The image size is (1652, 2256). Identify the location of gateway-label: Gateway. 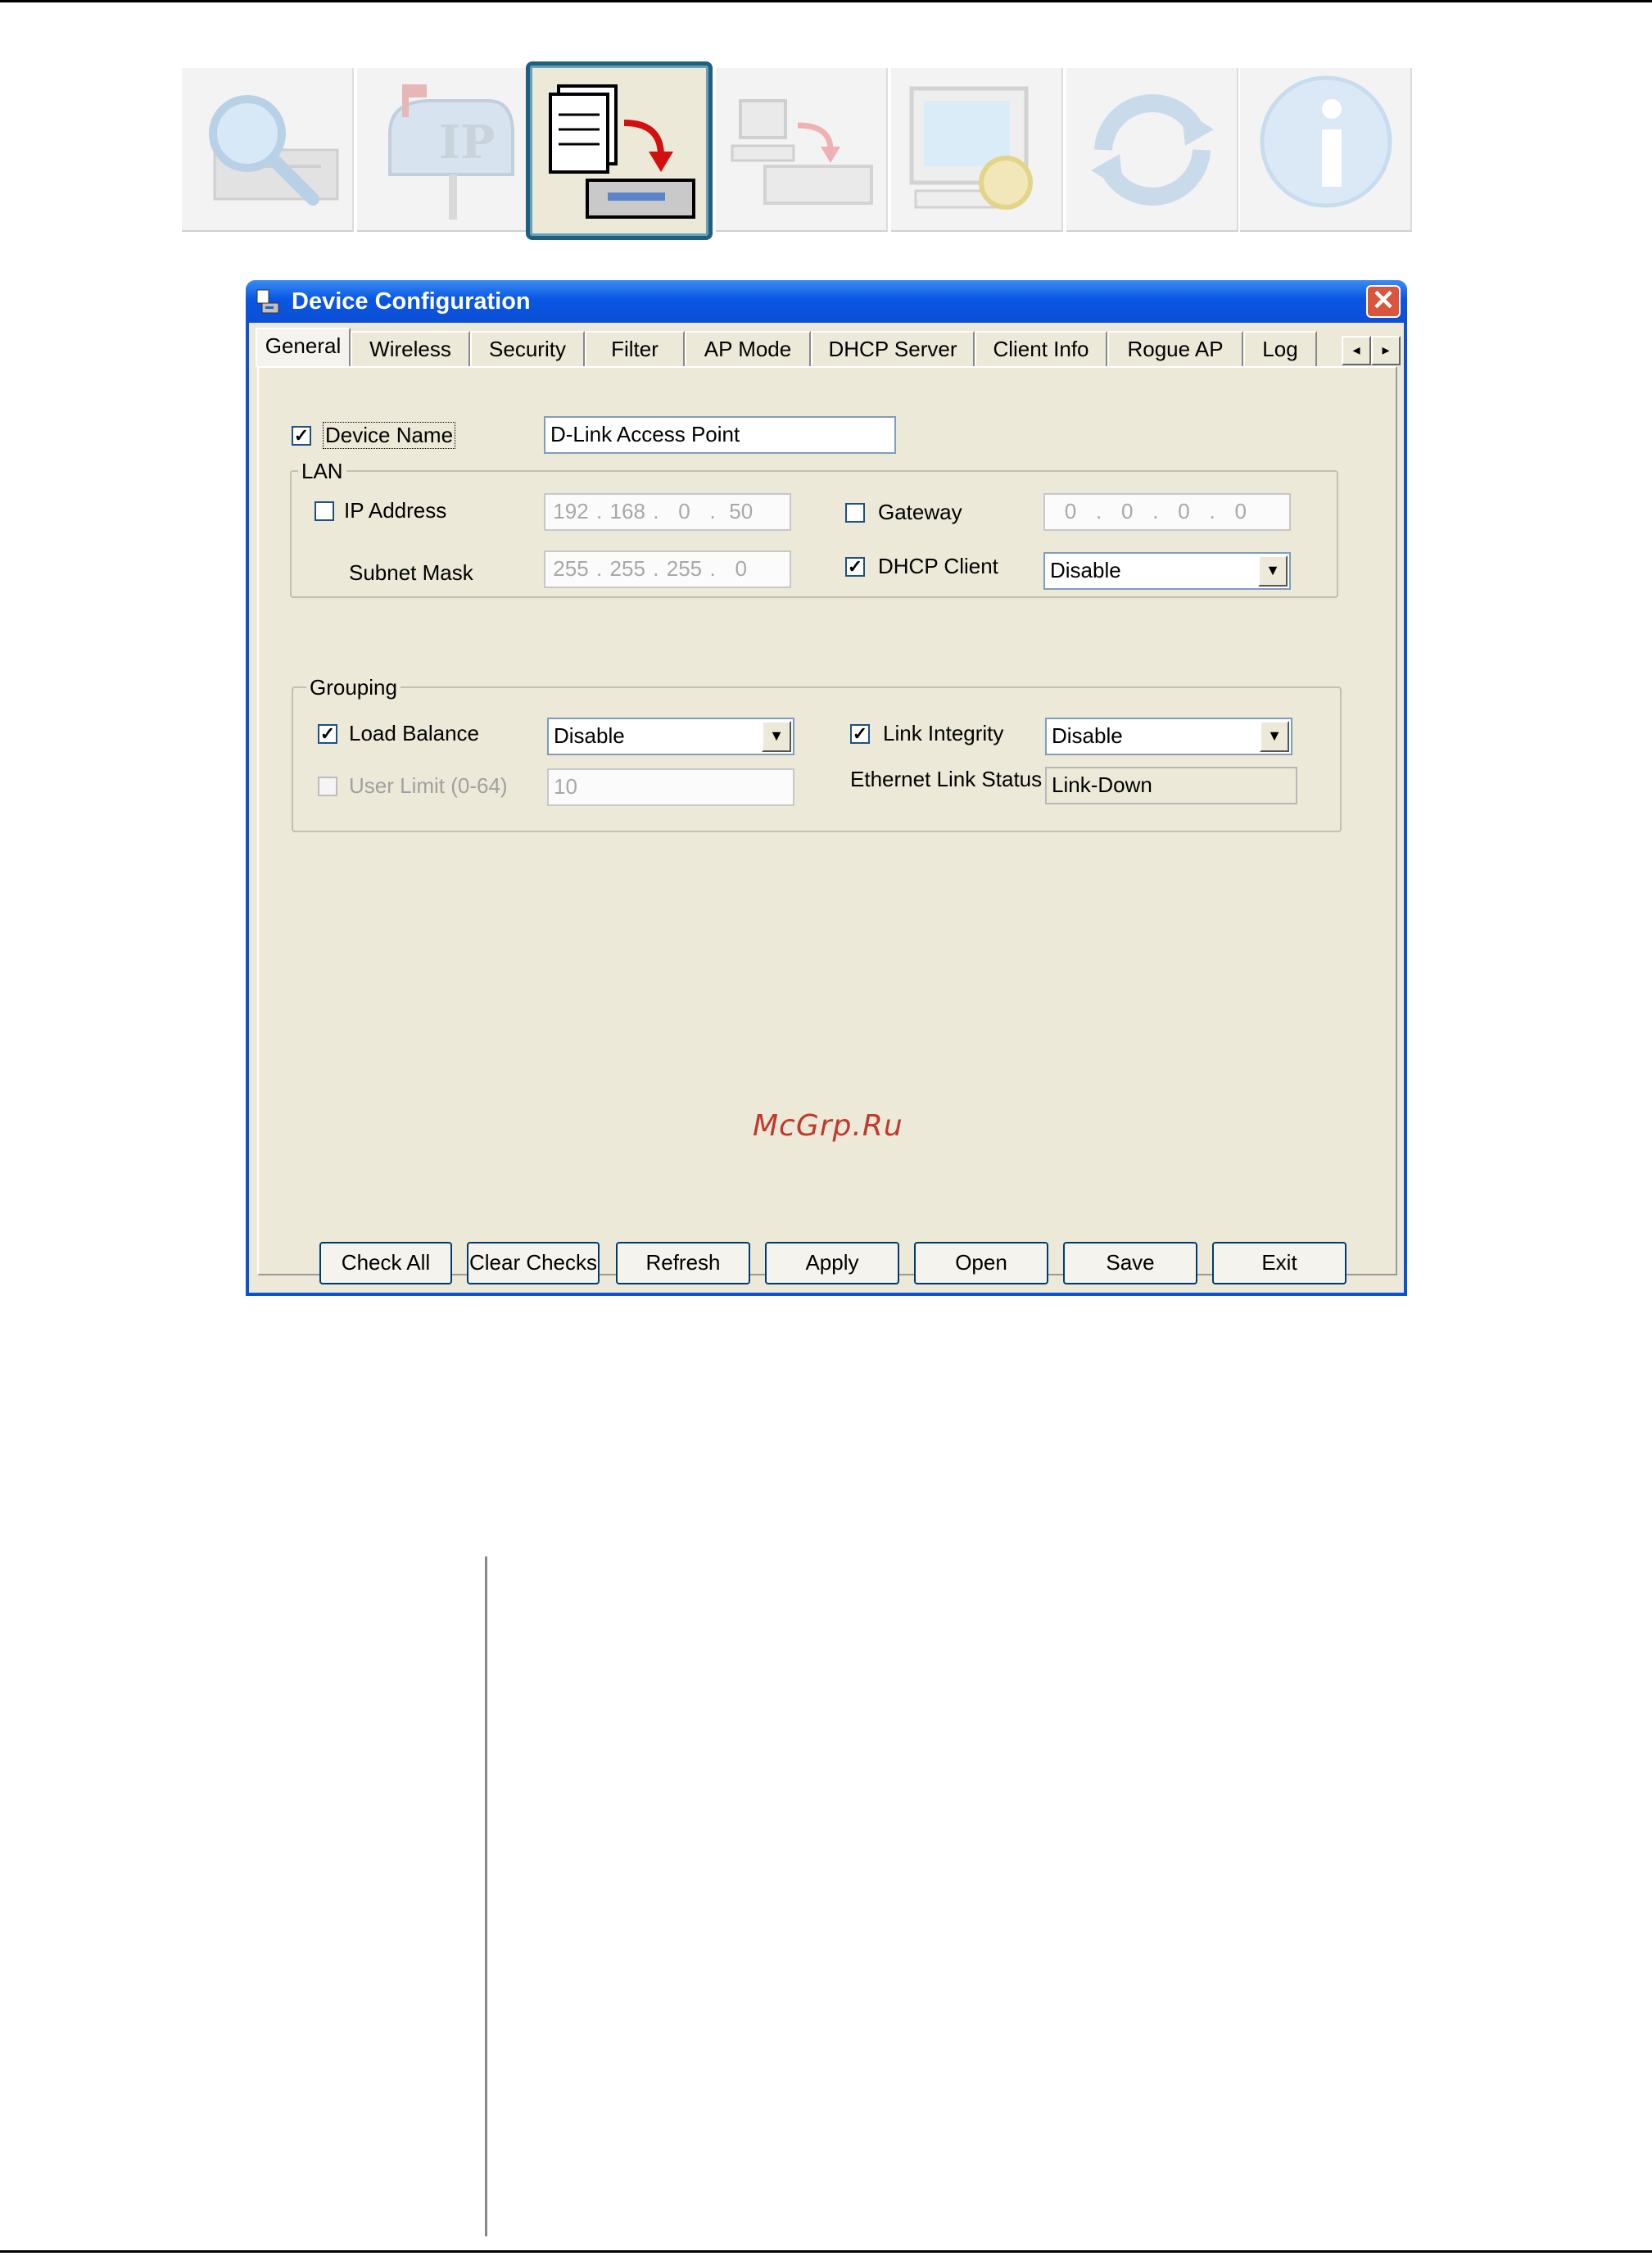
(920, 512).